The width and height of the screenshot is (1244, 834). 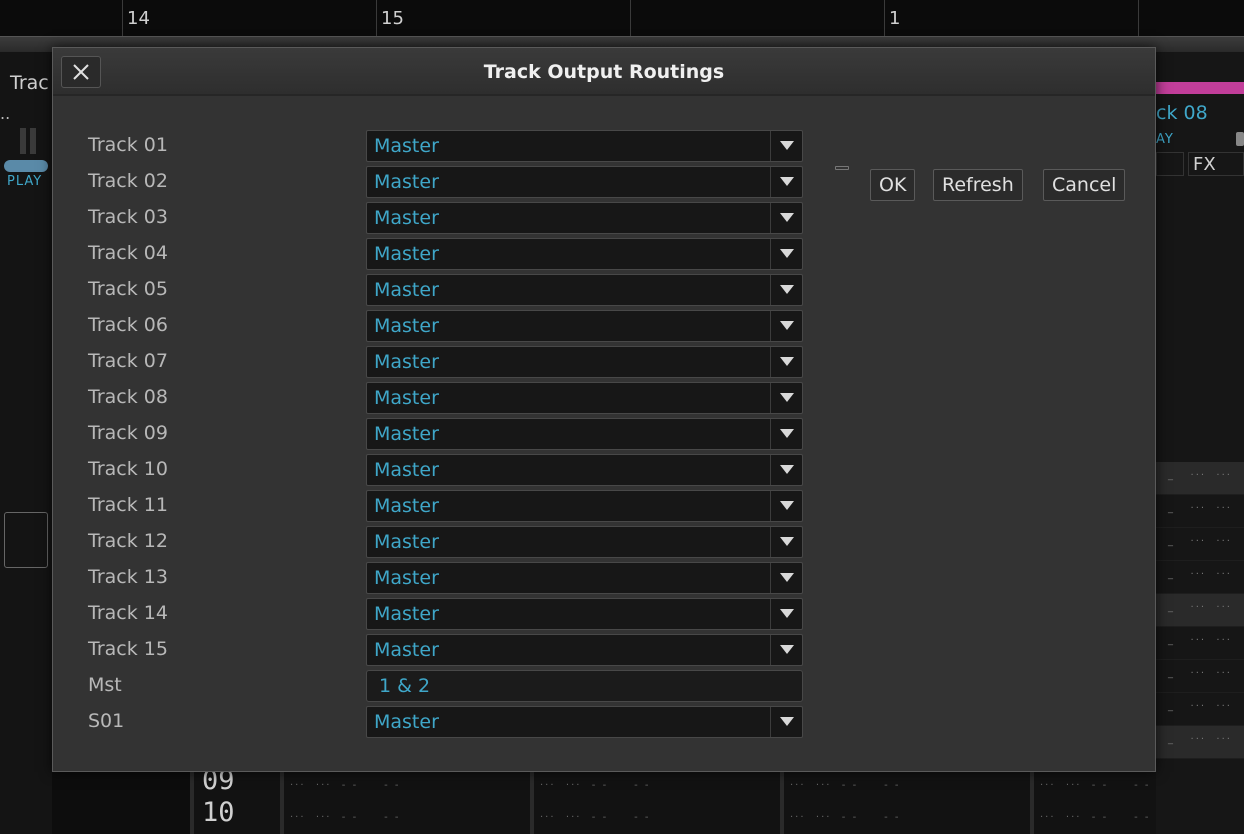 What do you see at coordinates (25, 181) in the screenshot?
I see `play-label: PLAY` at bounding box center [25, 181].